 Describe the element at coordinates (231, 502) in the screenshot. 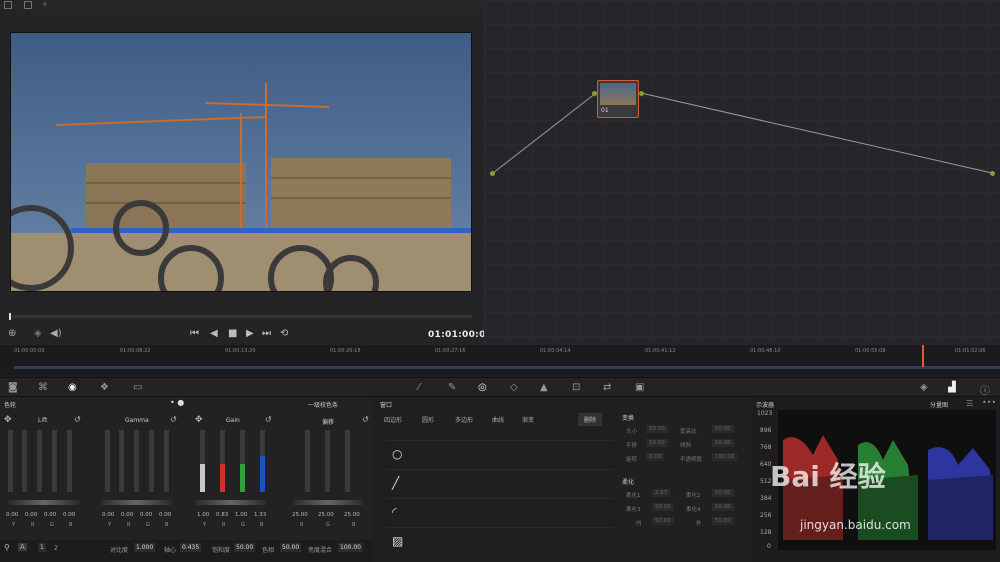

I see `gain-master-slider` at that location.